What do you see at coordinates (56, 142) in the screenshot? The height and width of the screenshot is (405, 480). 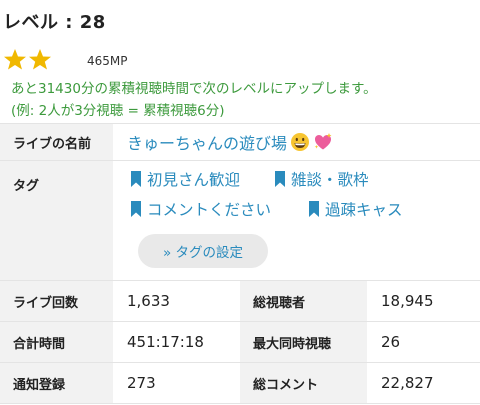 I see `stream-name-label: ライブの名前` at bounding box center [56, 142].